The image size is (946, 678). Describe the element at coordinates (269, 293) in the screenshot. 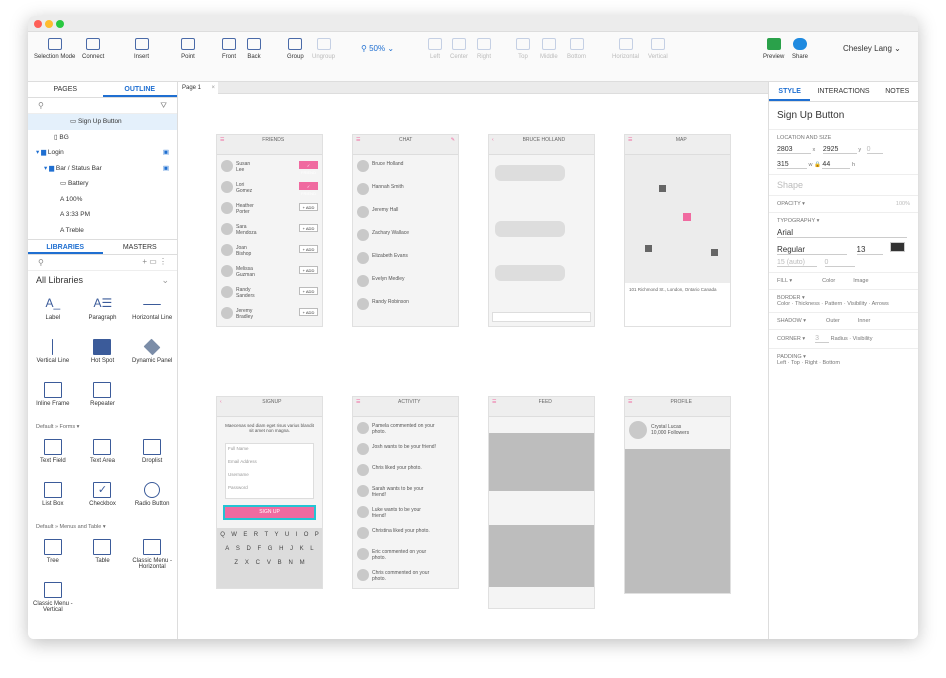

I see `list-item: Randy Sanders + ADD` at that location.